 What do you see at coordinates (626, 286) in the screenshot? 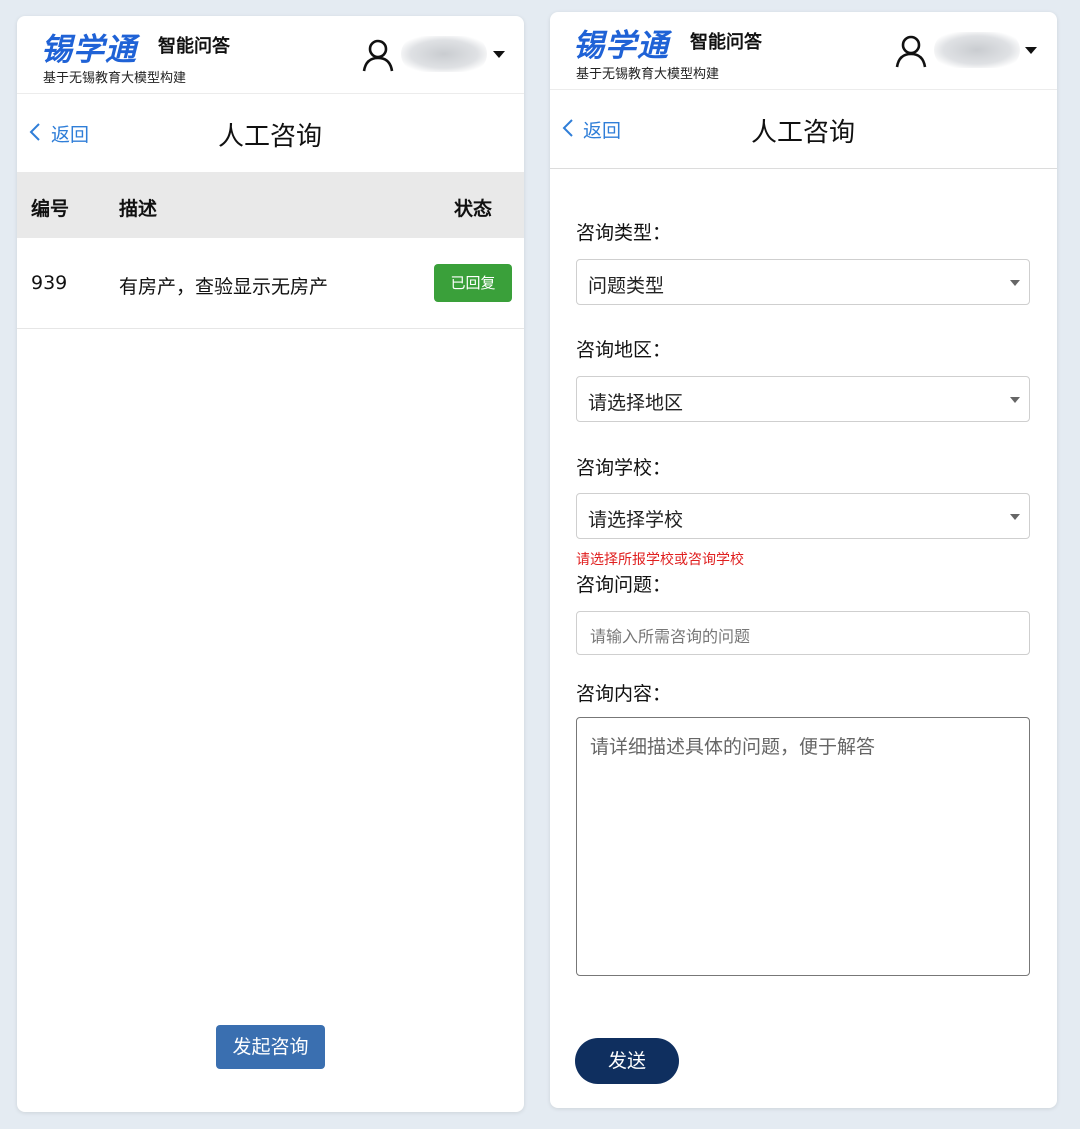
I see `type-select-value: 问题类型` at bounding box center [626, 286].